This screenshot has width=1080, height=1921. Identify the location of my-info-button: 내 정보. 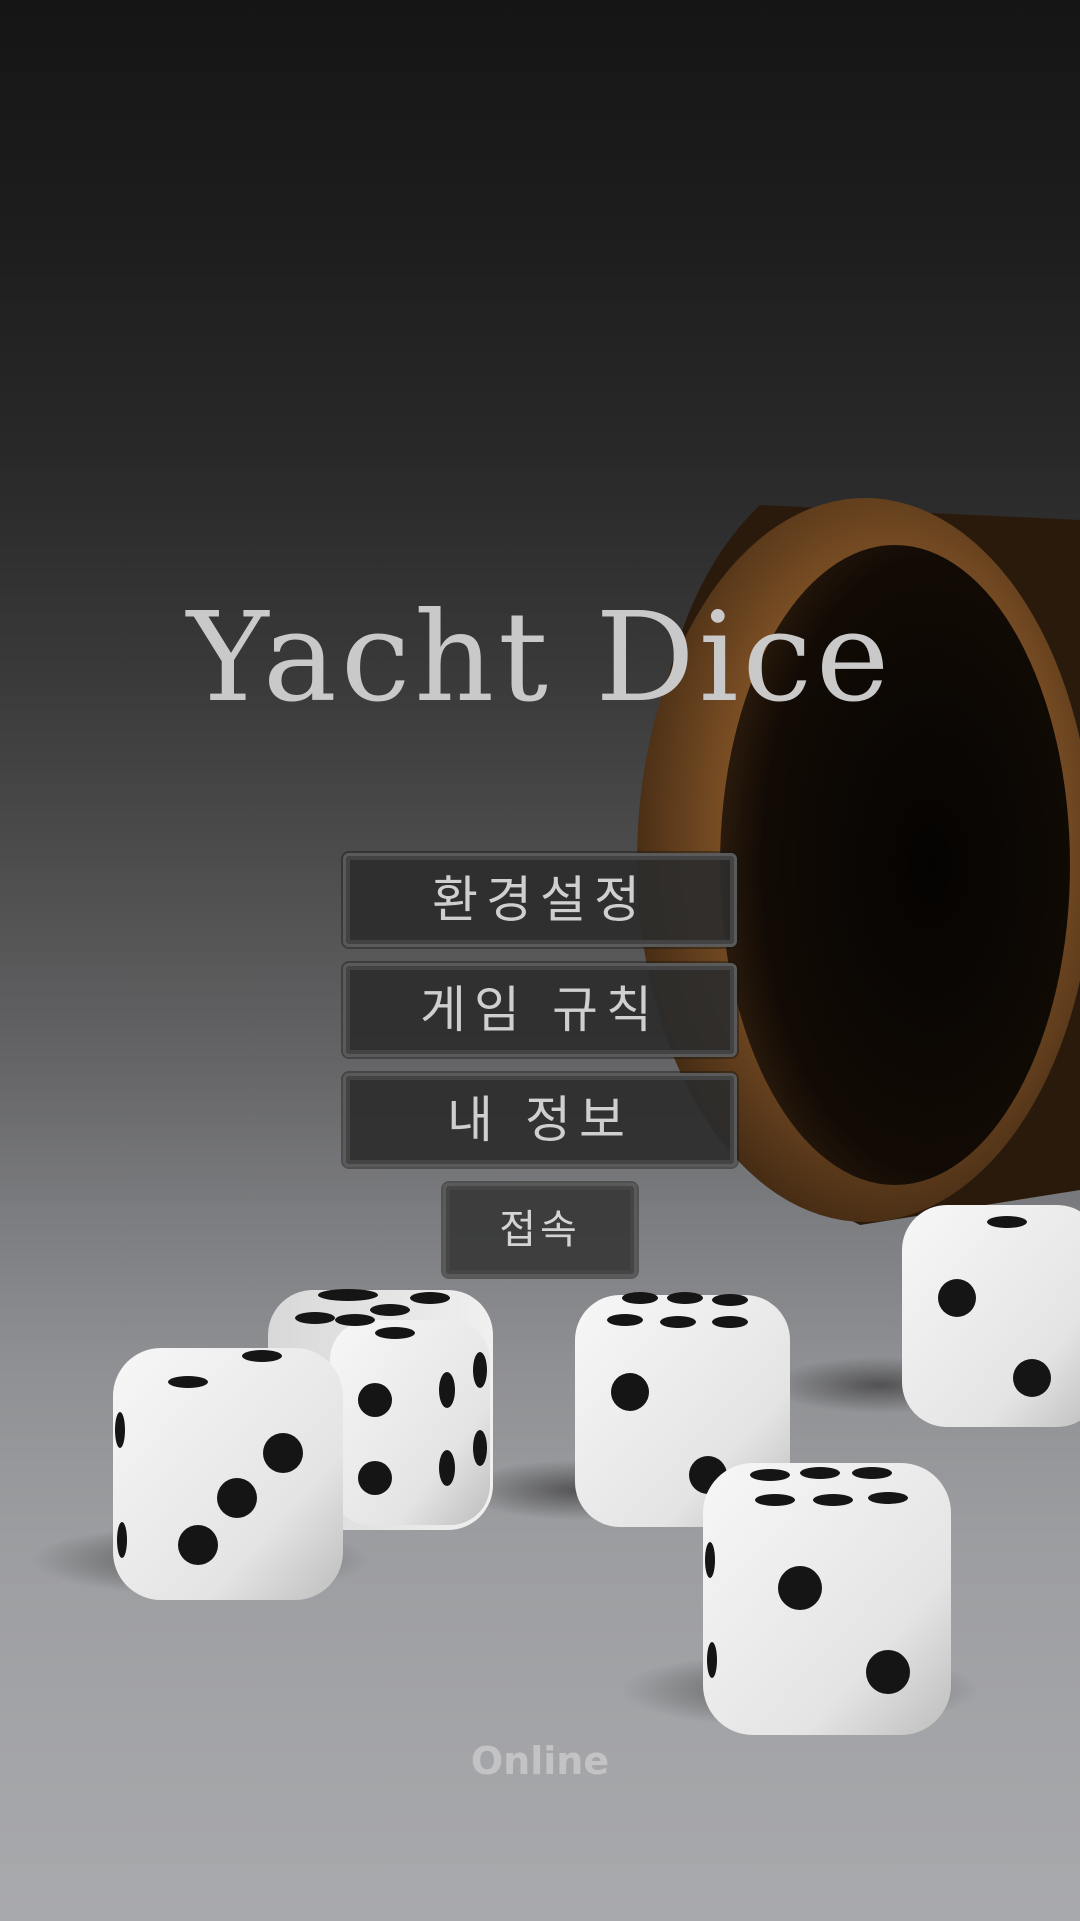
(540, 1120).